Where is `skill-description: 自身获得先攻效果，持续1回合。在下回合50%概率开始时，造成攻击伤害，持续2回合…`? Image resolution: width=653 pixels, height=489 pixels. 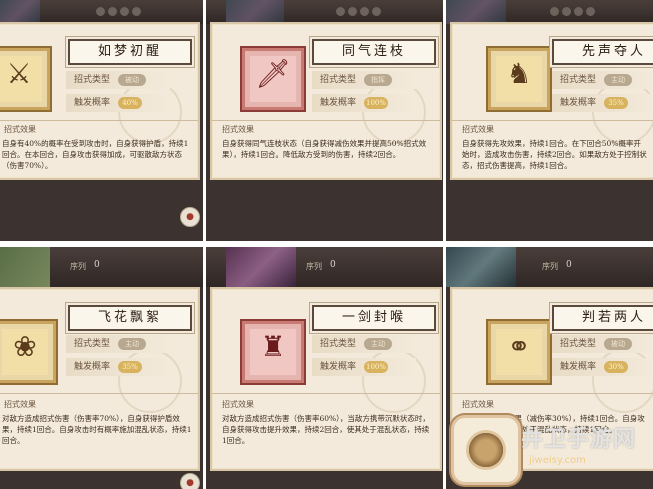
skill-description: 自身获得先攻效果，持续1回合。在下回合50%概率开始时，造成攻击伤害，持续2回合… is located at coordinates (554, 154).